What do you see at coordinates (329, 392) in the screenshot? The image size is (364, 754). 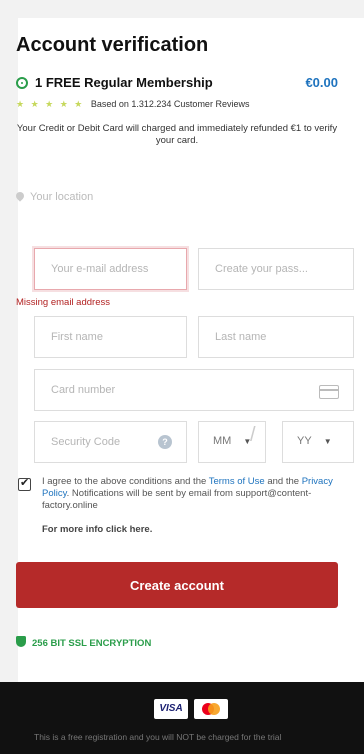 I see `credit-card-icon` at bounding box center [329, 392].